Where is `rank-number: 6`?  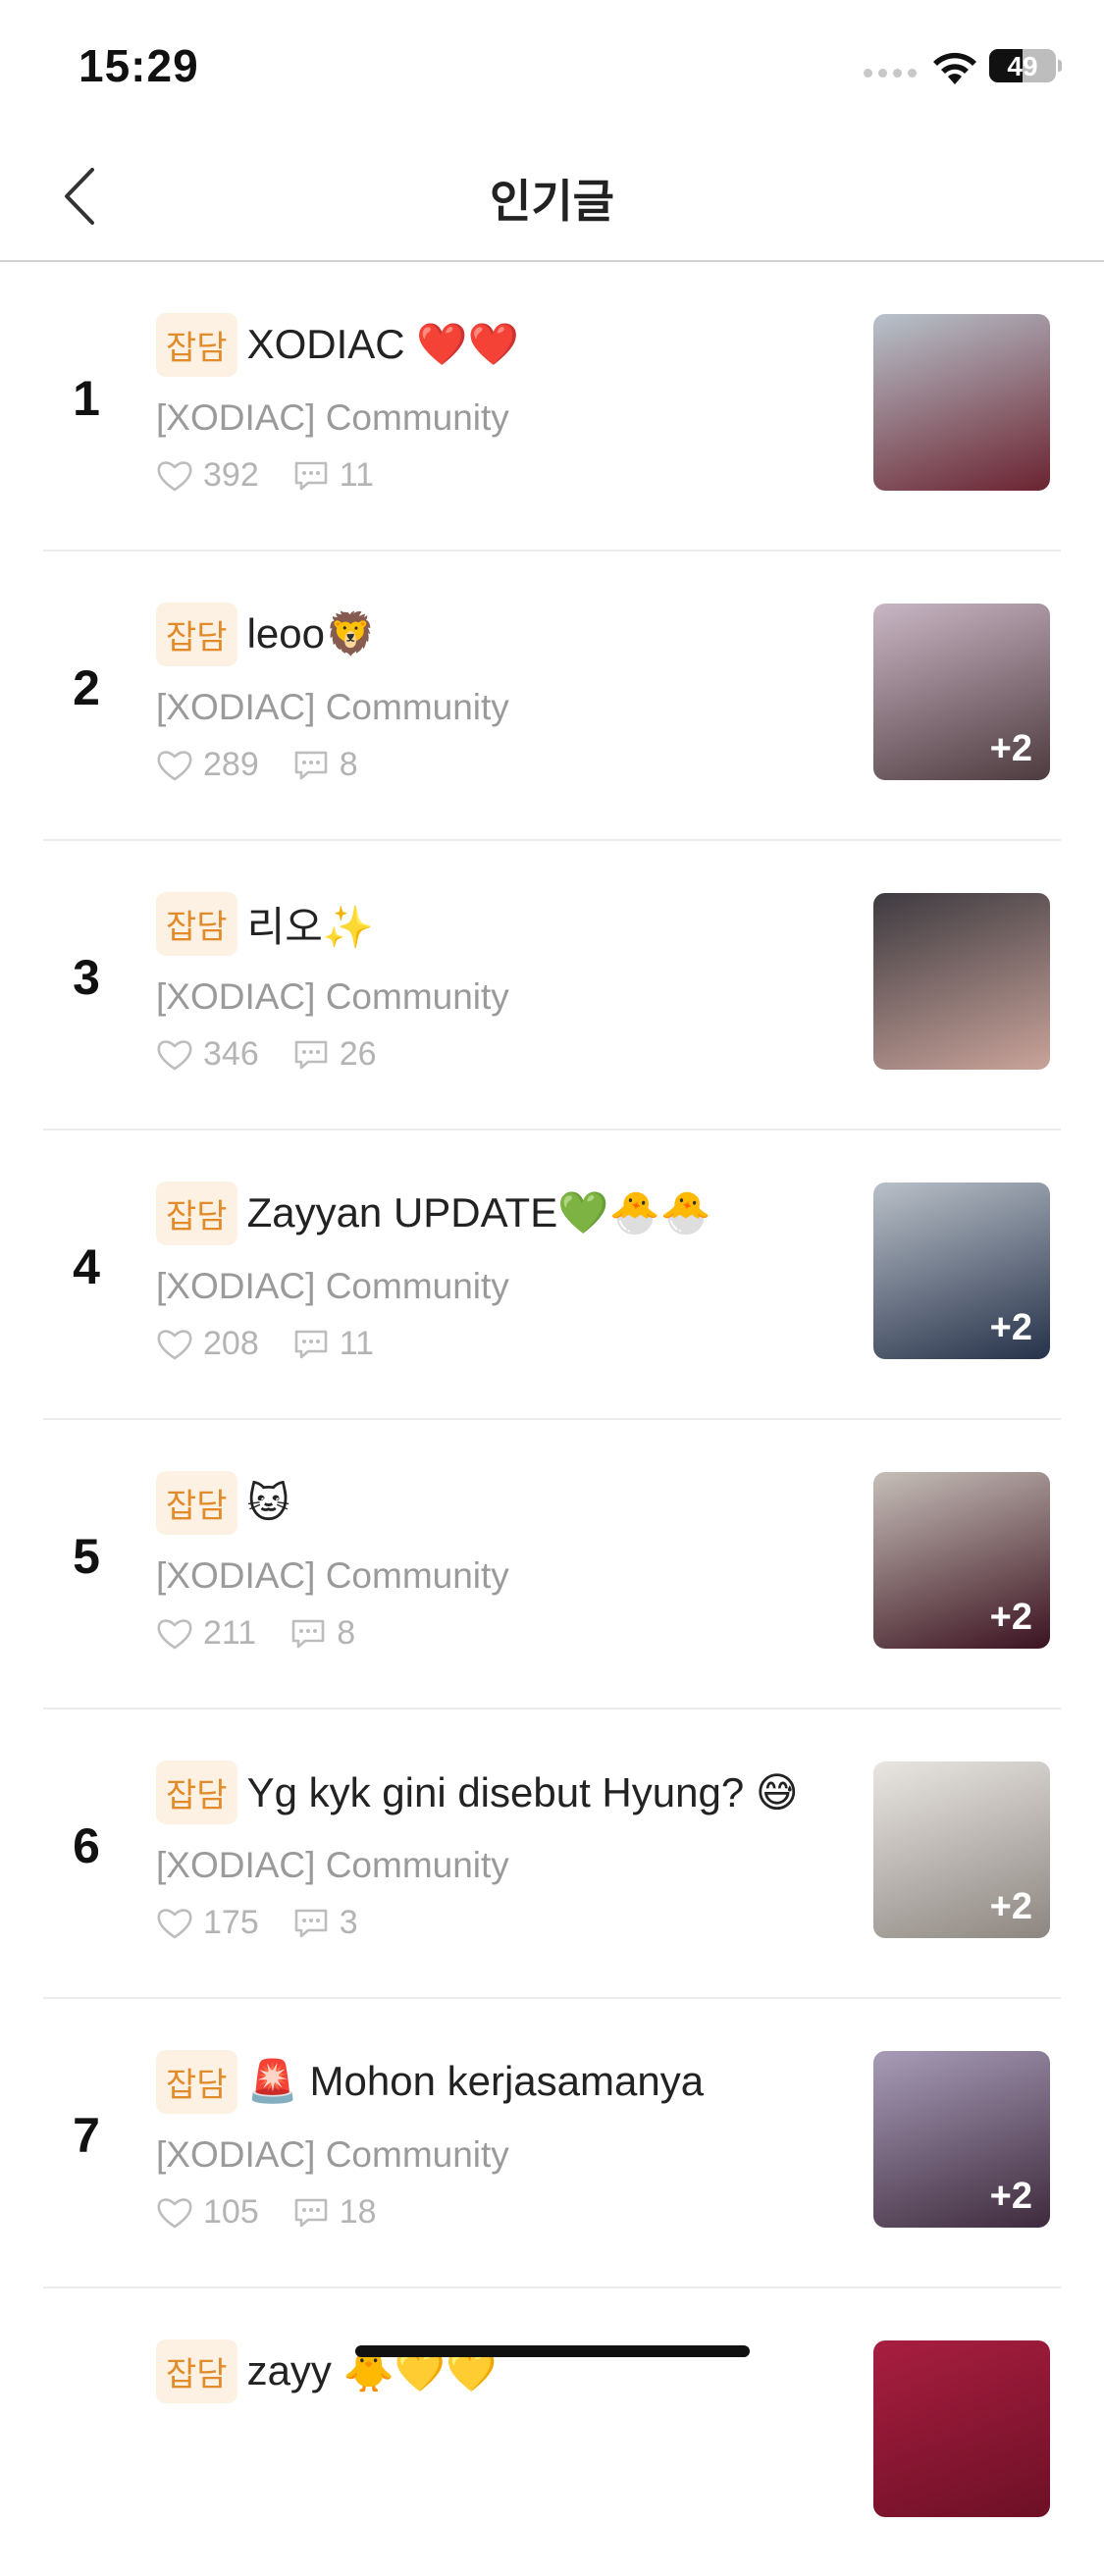 rank-number: 6 is located at coordinates (86, 1845).